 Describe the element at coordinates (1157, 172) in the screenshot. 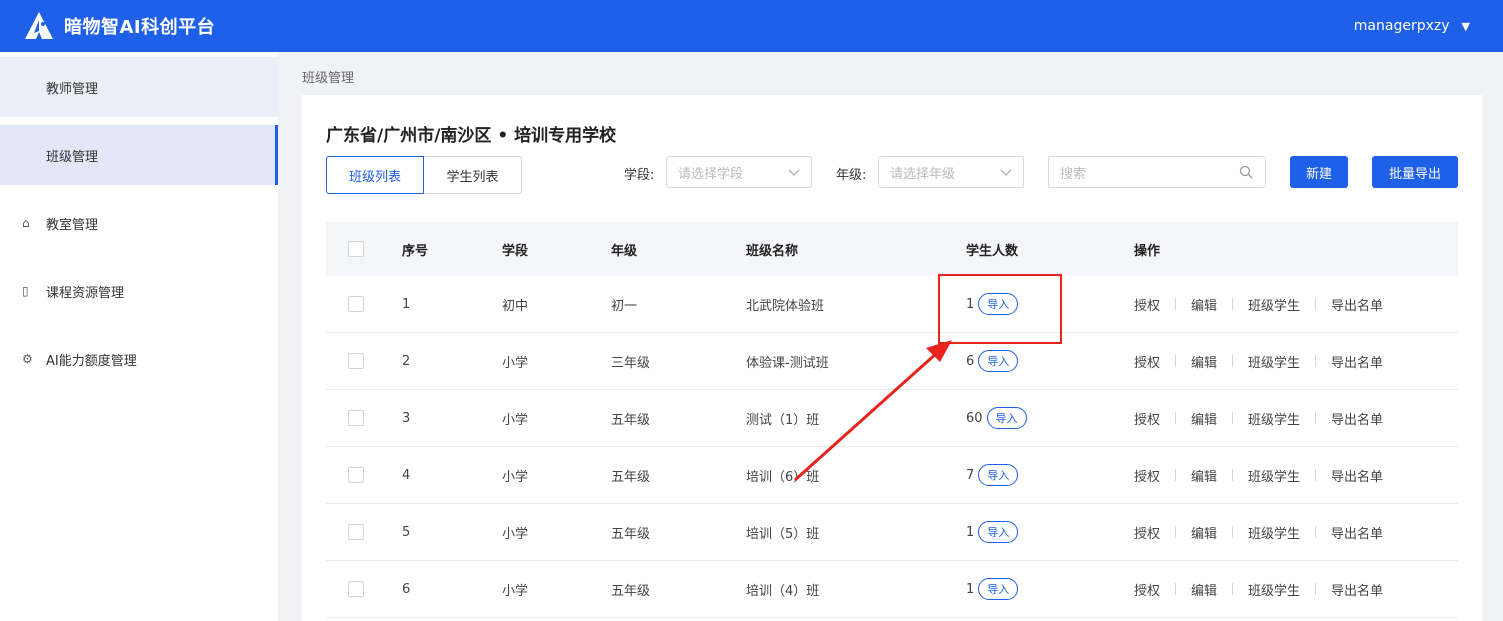

I see `search-input: 搜索` at that location.